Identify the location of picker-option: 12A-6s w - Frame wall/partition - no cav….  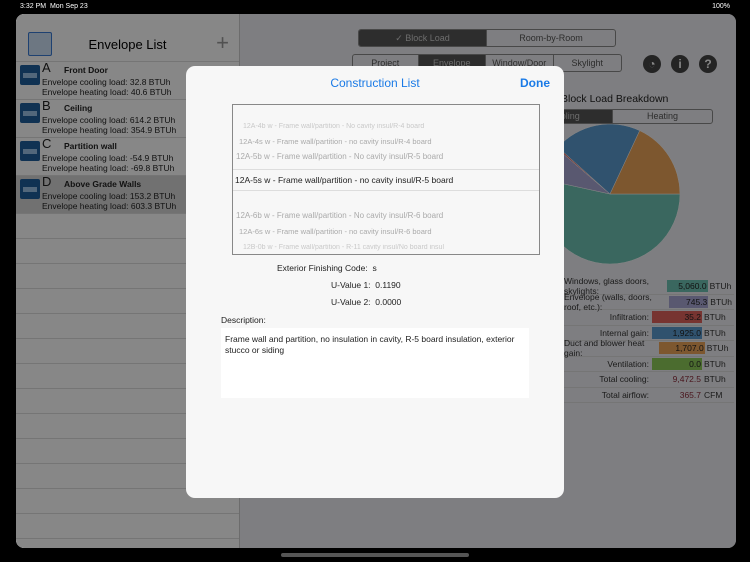
(386, 231).